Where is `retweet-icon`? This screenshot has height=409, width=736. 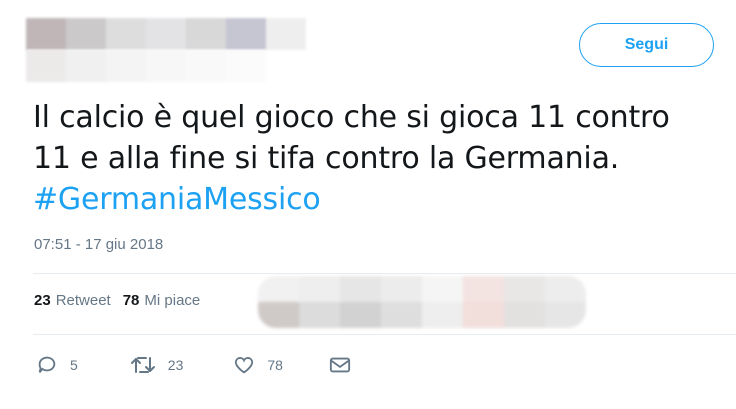
retweet-icon is located at coordinates (142, 365).